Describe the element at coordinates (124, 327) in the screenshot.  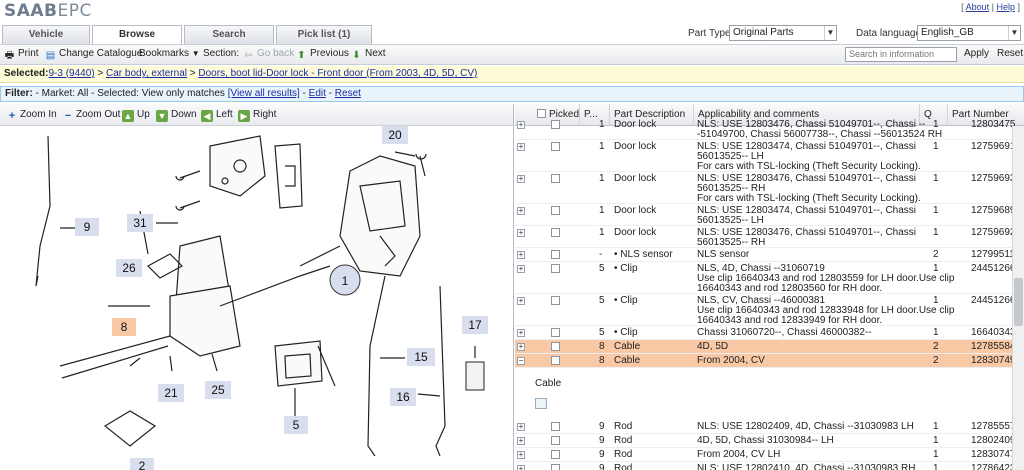
I see `callout-8: 8` at that location.